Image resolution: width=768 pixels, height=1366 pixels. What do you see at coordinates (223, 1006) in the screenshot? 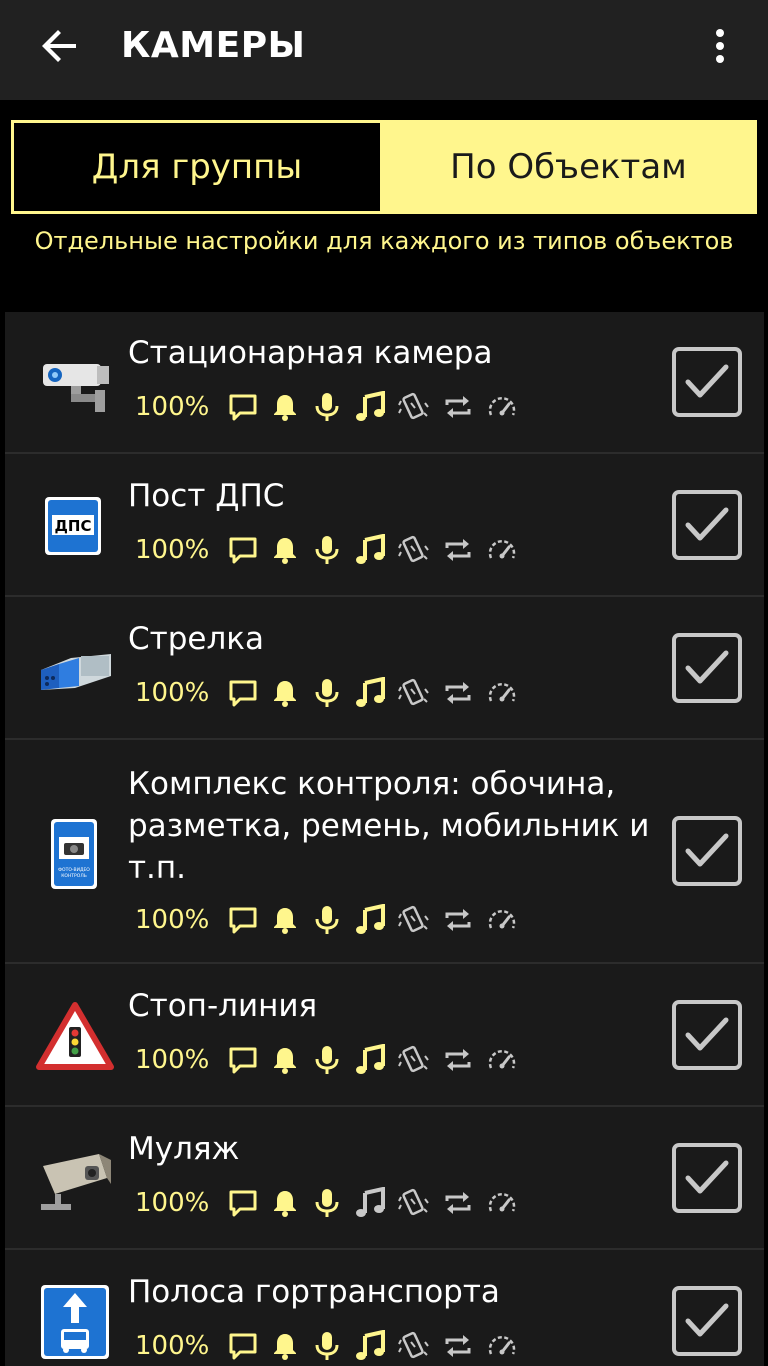
I see `item-title: Стоп-линия` at bounding box center [223, 1006].